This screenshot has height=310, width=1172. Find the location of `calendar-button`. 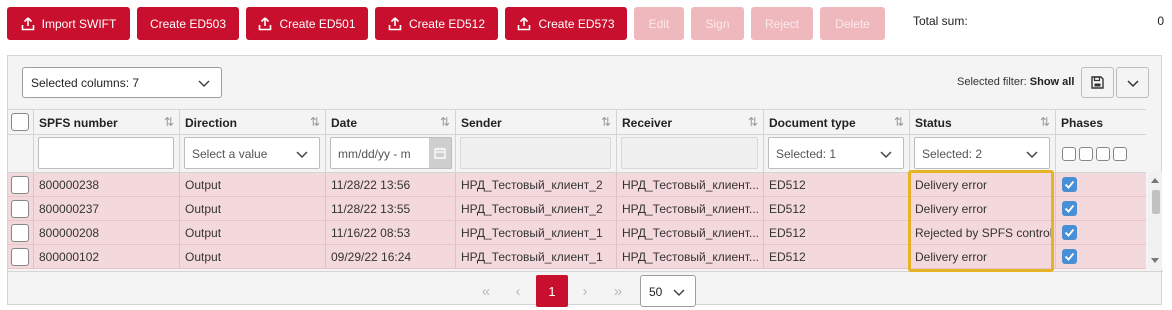

calendar-button is located at coordinates (440, 153).